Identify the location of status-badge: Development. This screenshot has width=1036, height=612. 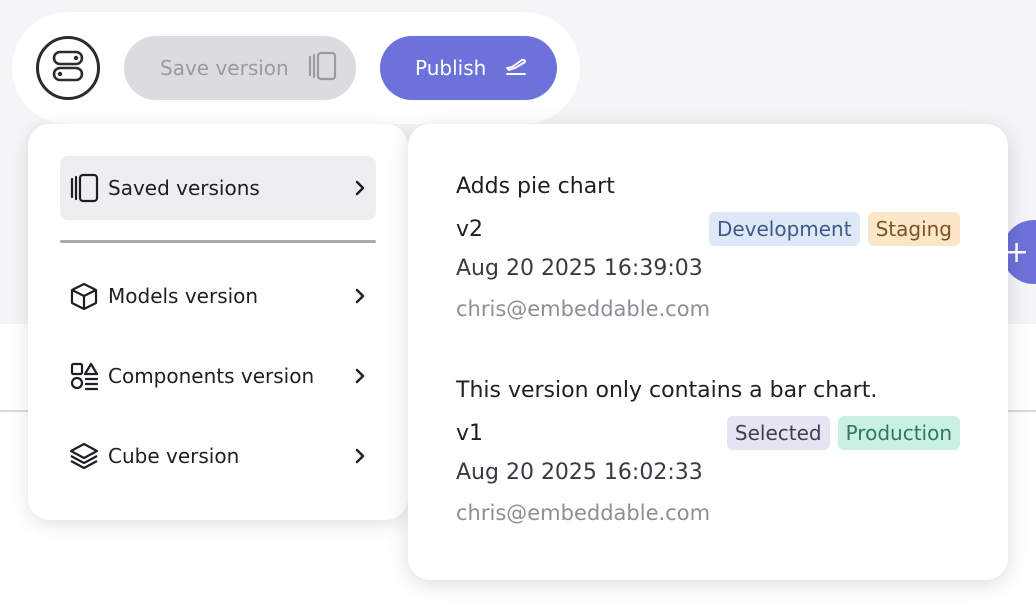
(784, 229).